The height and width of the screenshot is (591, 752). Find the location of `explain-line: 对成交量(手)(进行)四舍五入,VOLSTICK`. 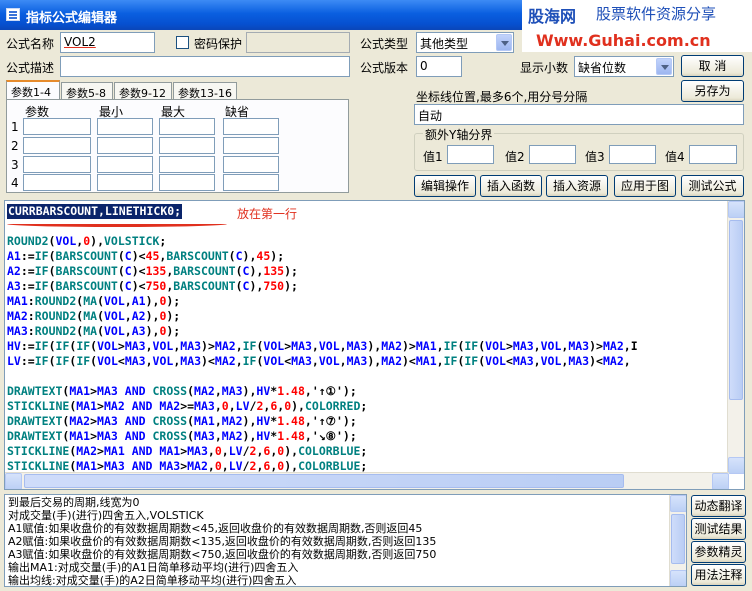

explain-line: 对成交量(手)(进行)四舍五入,VOLSTICK is located at coordinates (106, 515).